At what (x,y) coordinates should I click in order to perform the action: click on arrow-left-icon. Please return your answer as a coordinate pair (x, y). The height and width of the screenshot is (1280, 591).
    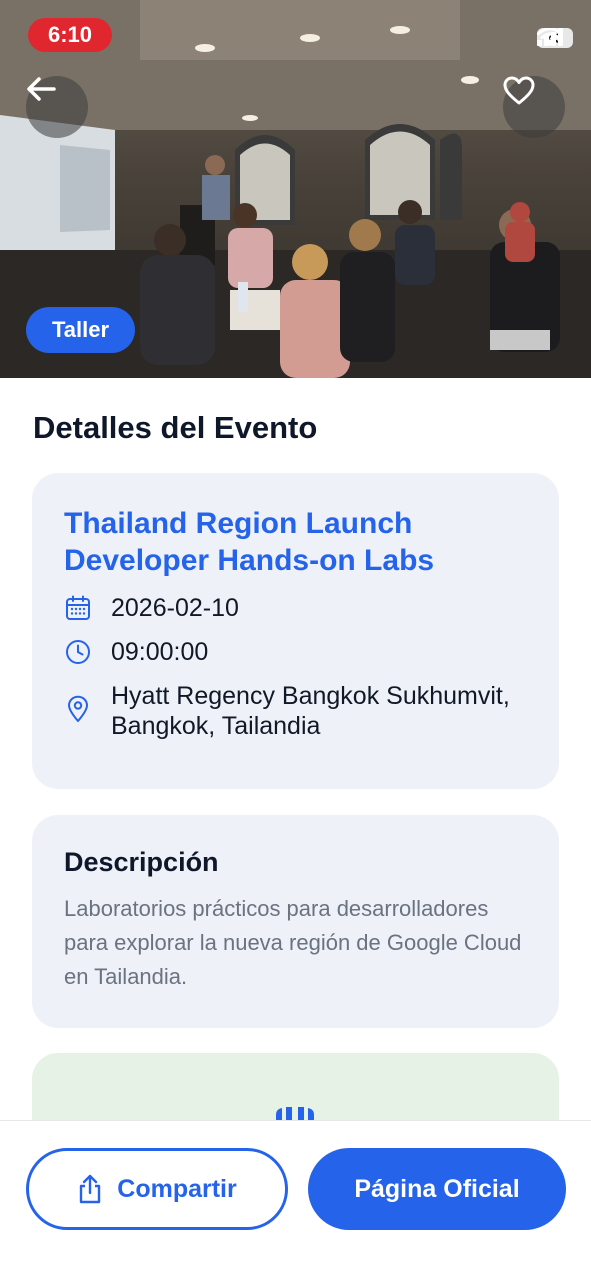
    Looking at the image, I should click on (41, 89).